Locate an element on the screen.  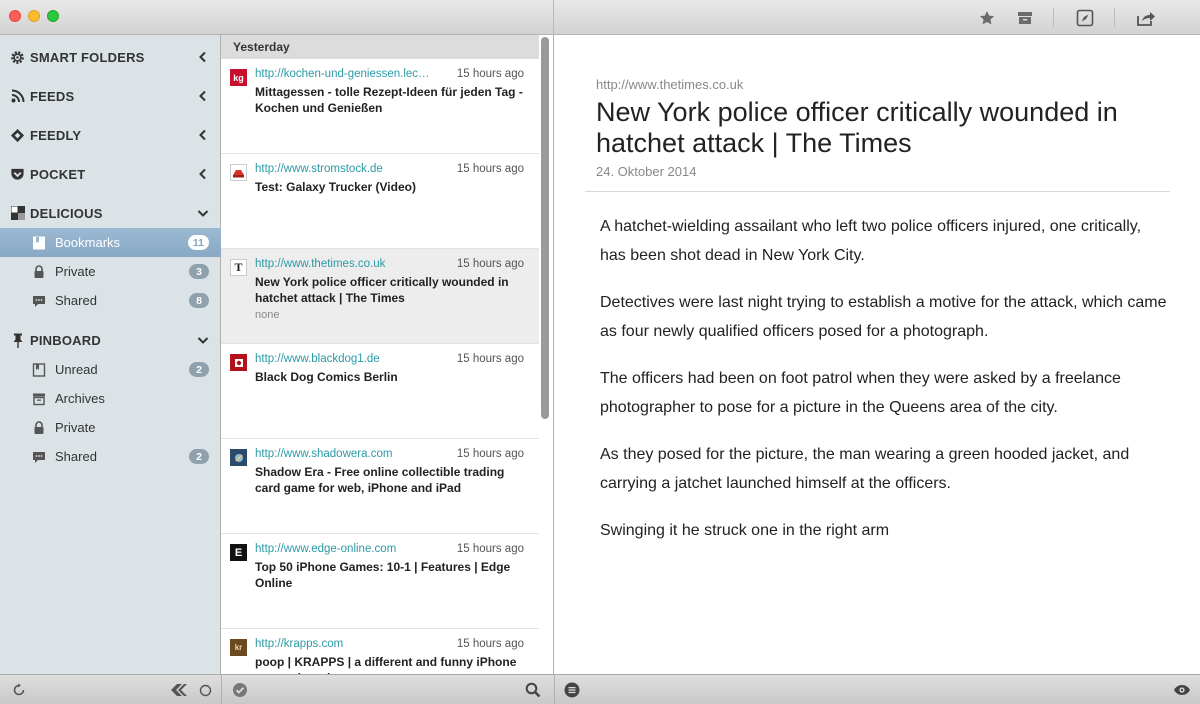
article-excerpt: none is located at coordinates (267, 315).